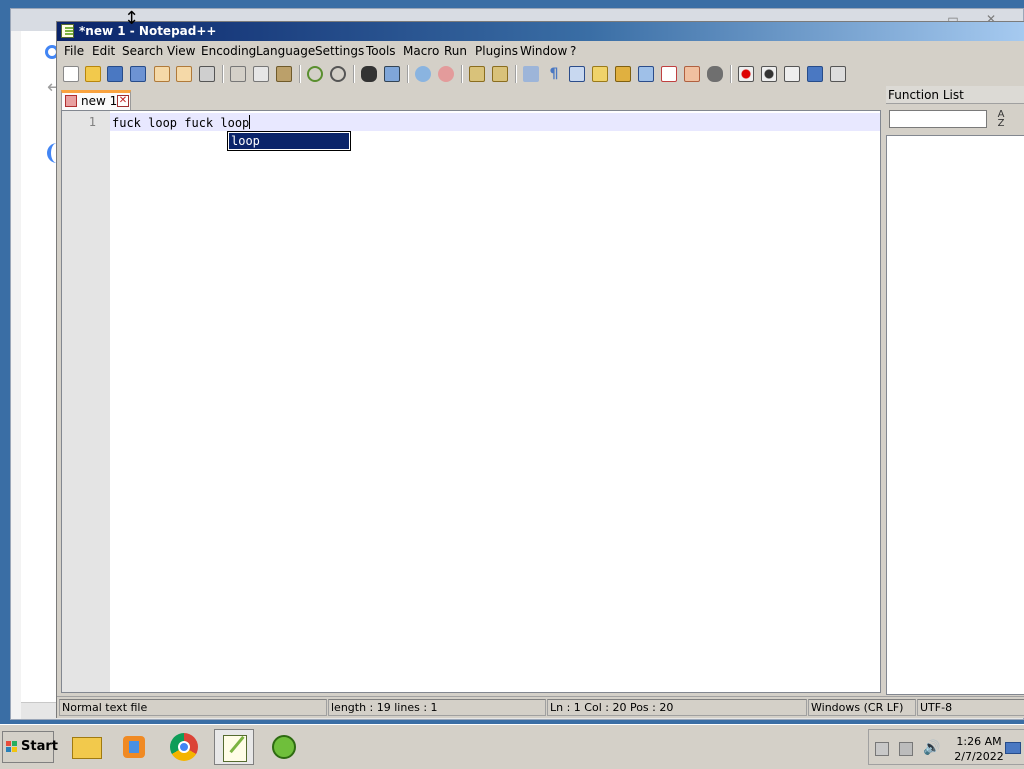 Image resolution: width=1024 pixels, height=769 pixels. I want to click on copy-icon, so click(261, 74).